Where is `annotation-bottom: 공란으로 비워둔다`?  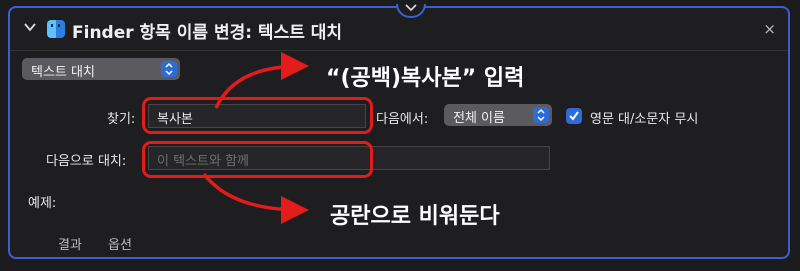
annotation-bottom: 공란으로 비워둔다 is located at coordinates (415, 216).